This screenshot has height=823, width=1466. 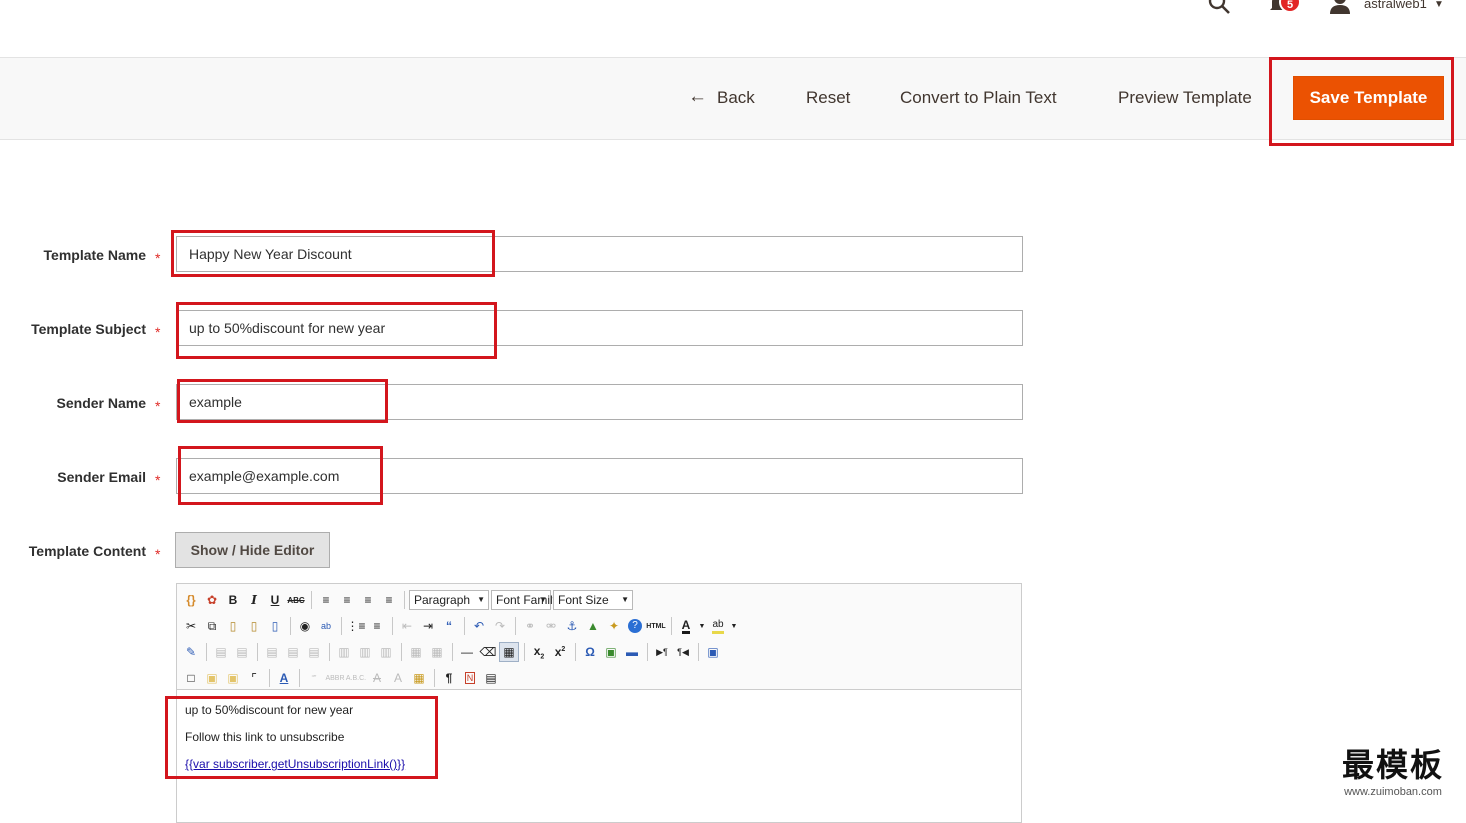 What do you see at coordinates (479, 626) in the screenshot?
I see `undo-icon: ↶` at bounding box center [479, 626].